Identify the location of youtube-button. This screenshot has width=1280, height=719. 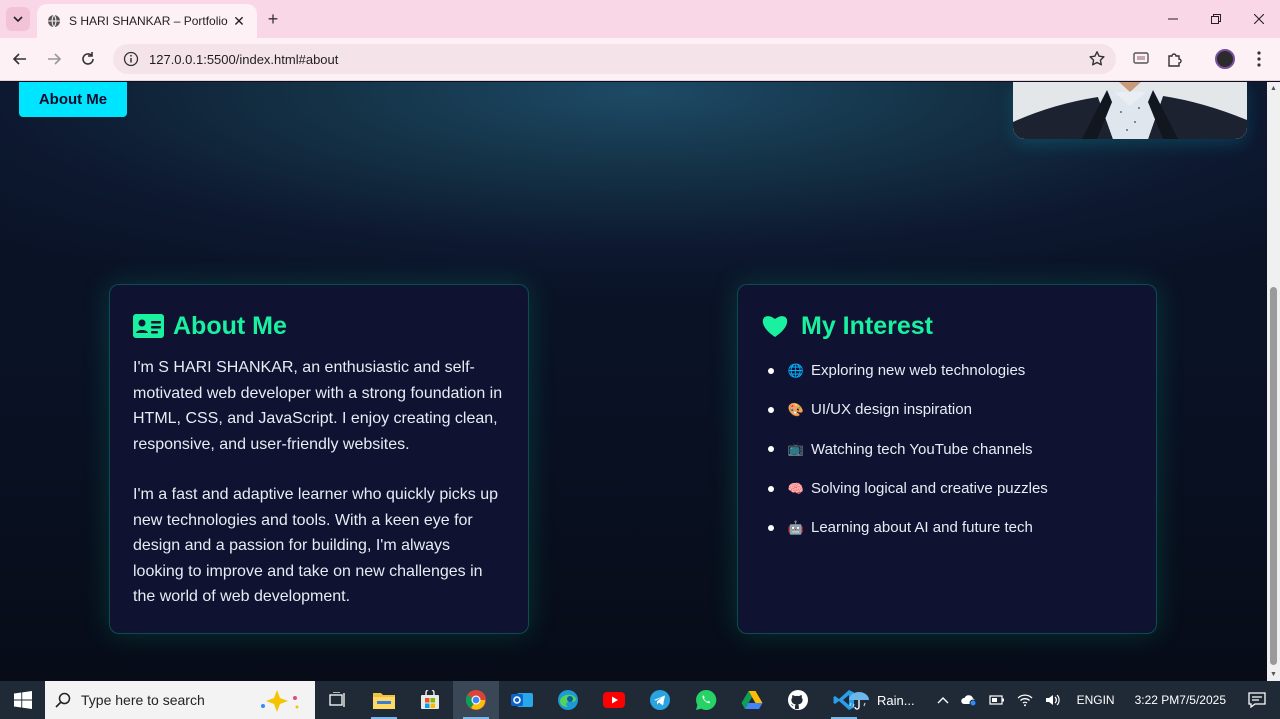
(614, 700).